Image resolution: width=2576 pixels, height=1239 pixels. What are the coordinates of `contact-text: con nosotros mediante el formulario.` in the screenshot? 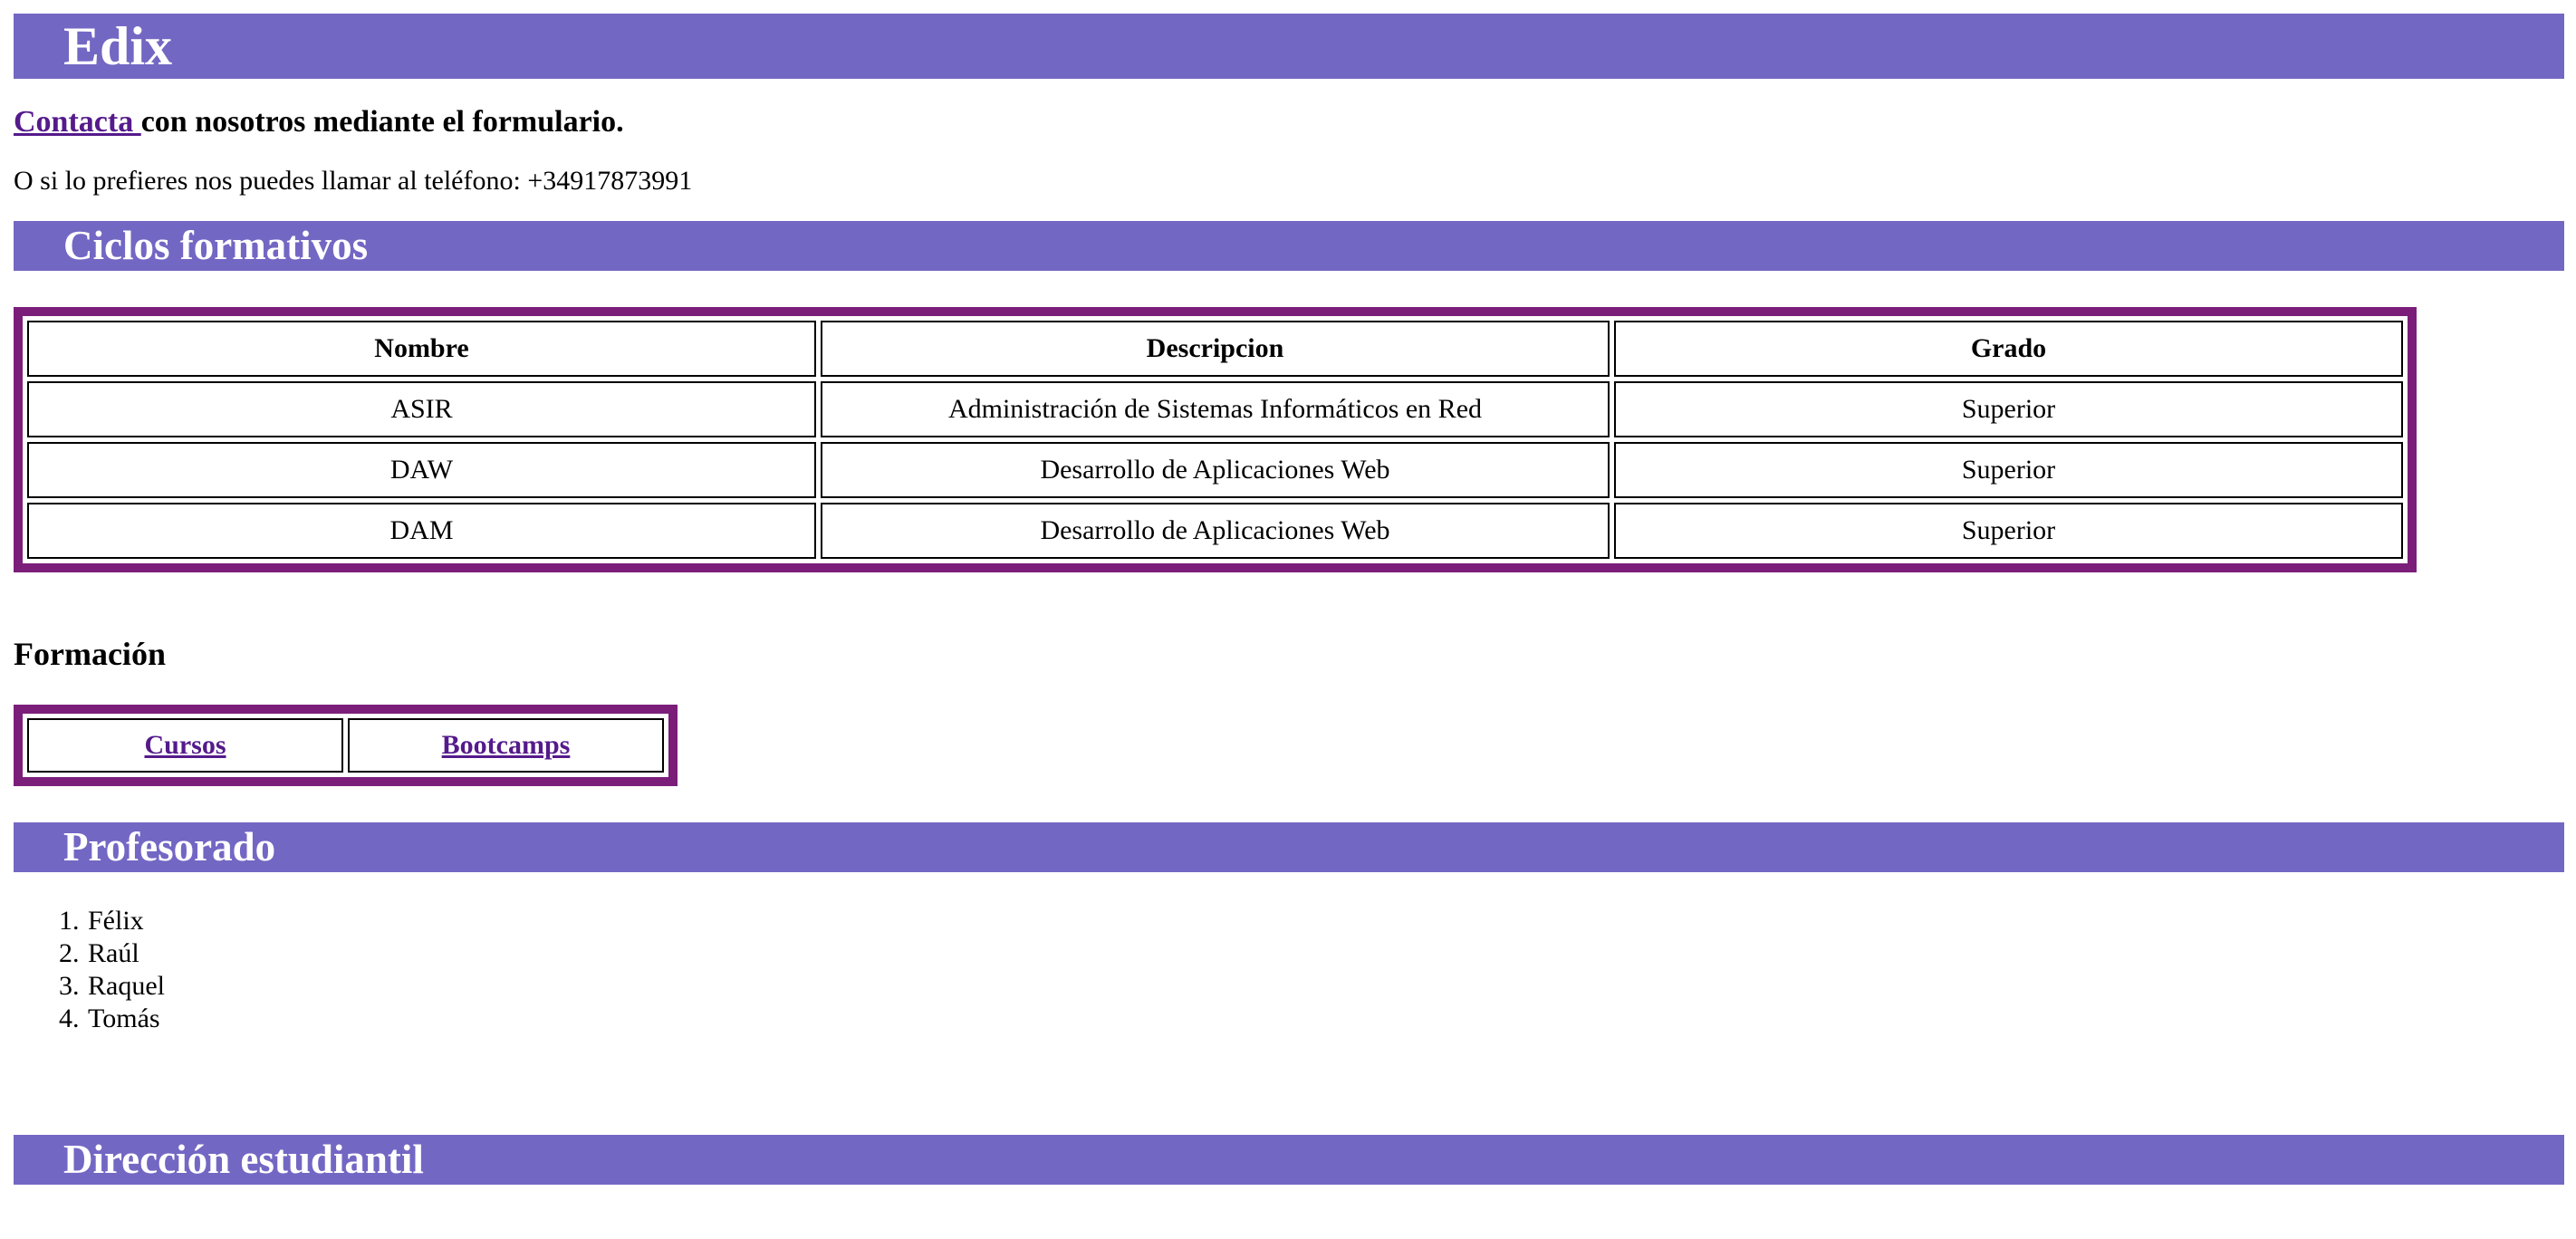 It's located at (382, 122).